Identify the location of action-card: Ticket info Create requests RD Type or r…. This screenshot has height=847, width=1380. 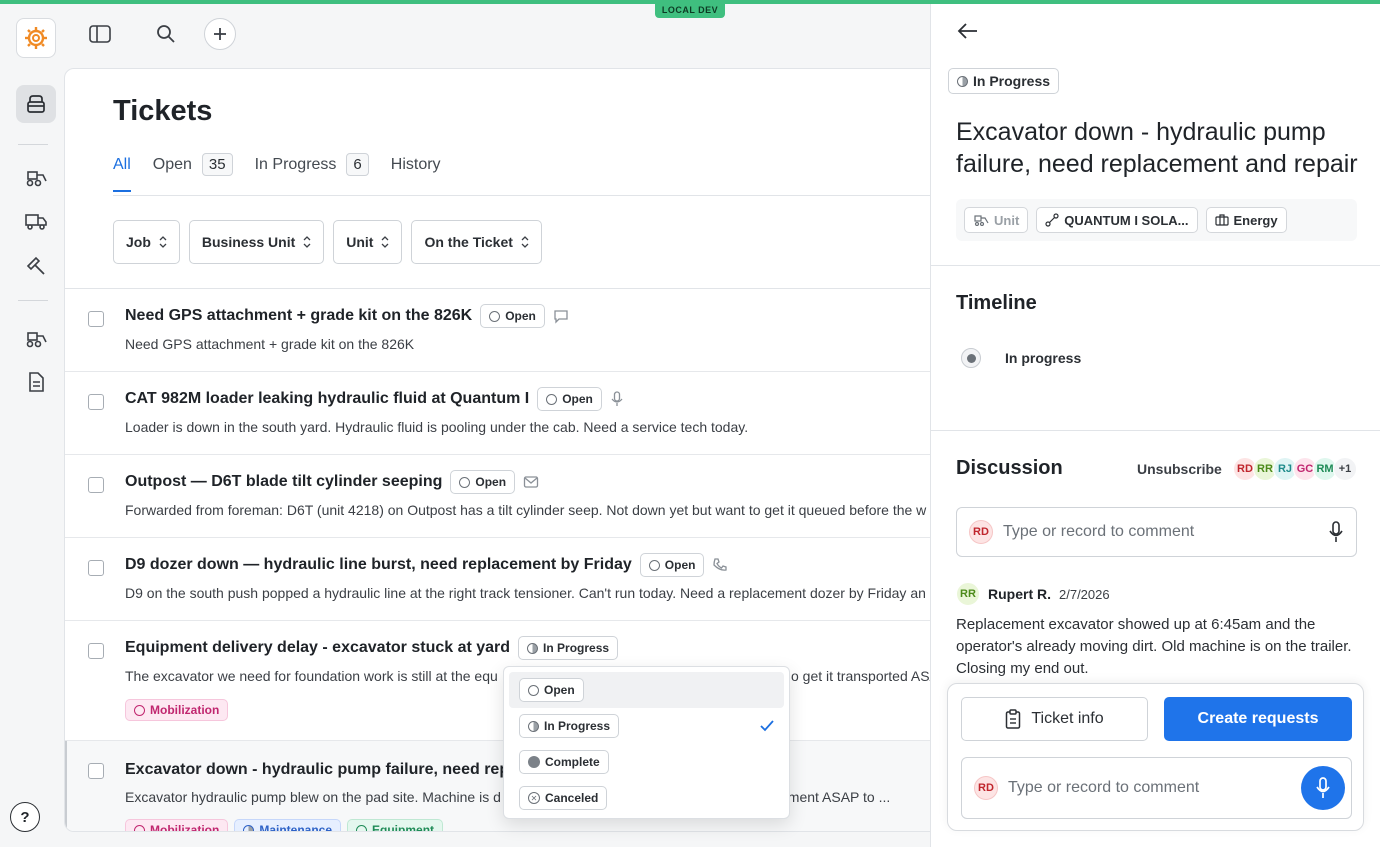
(1155, 757).